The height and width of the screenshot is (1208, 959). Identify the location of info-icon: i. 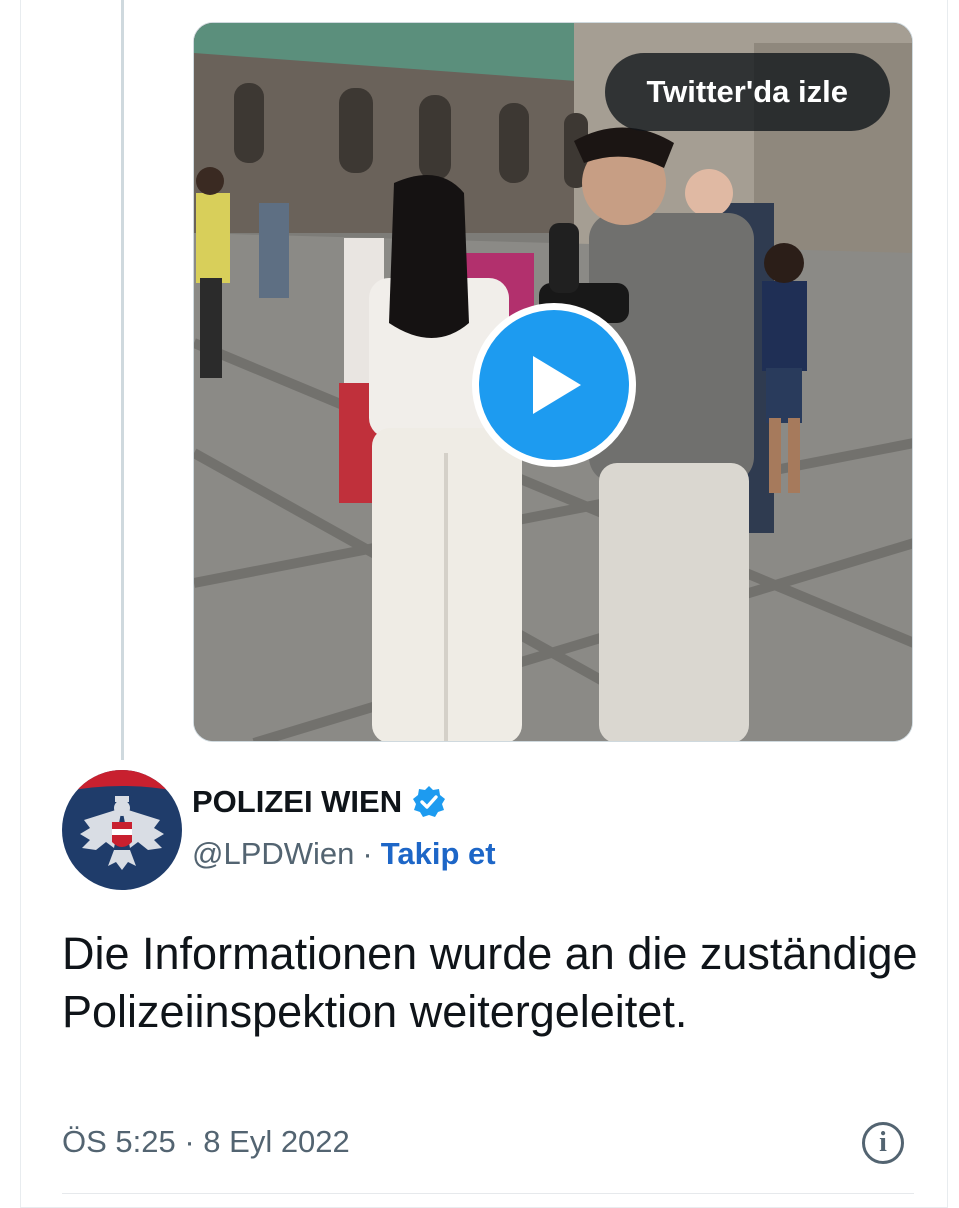
(883, 1143).